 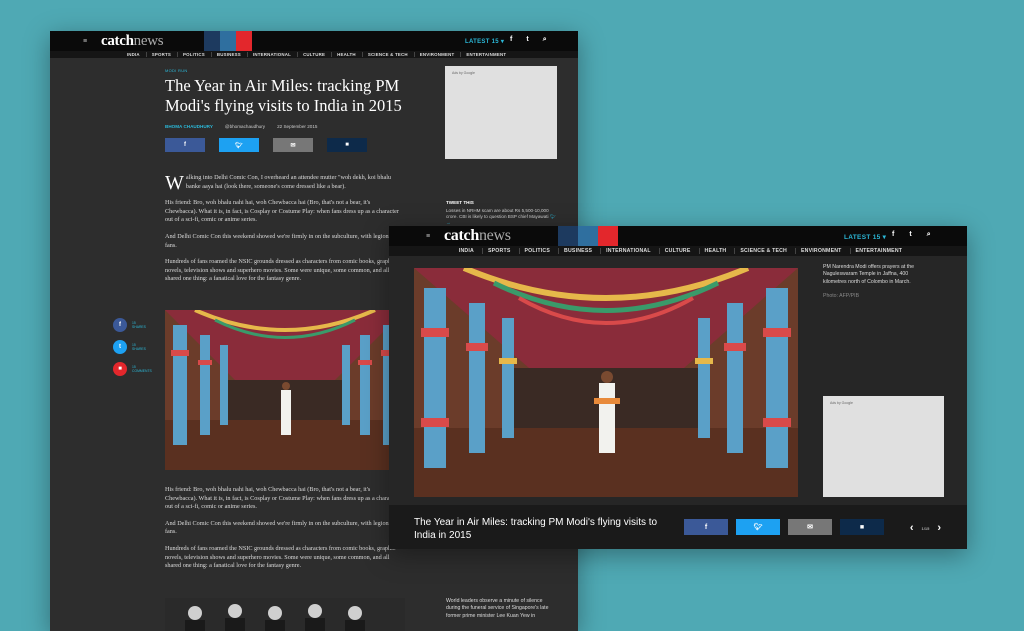 I want to click on gallery-photo, so click(x=606, y=382).